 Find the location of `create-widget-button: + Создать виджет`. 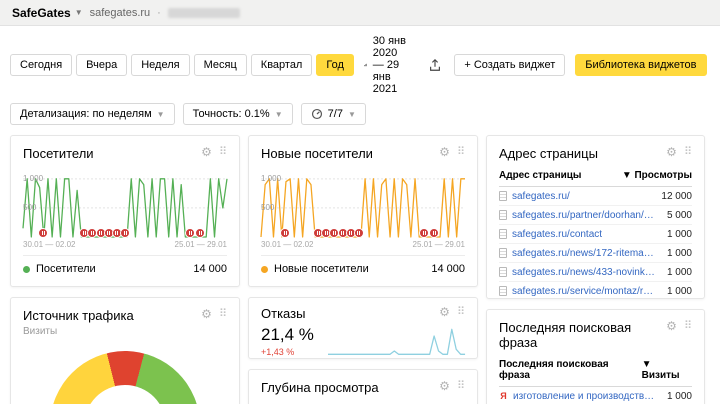

create-widget-button: + Создать виджет is located at coordinates (510, 65).